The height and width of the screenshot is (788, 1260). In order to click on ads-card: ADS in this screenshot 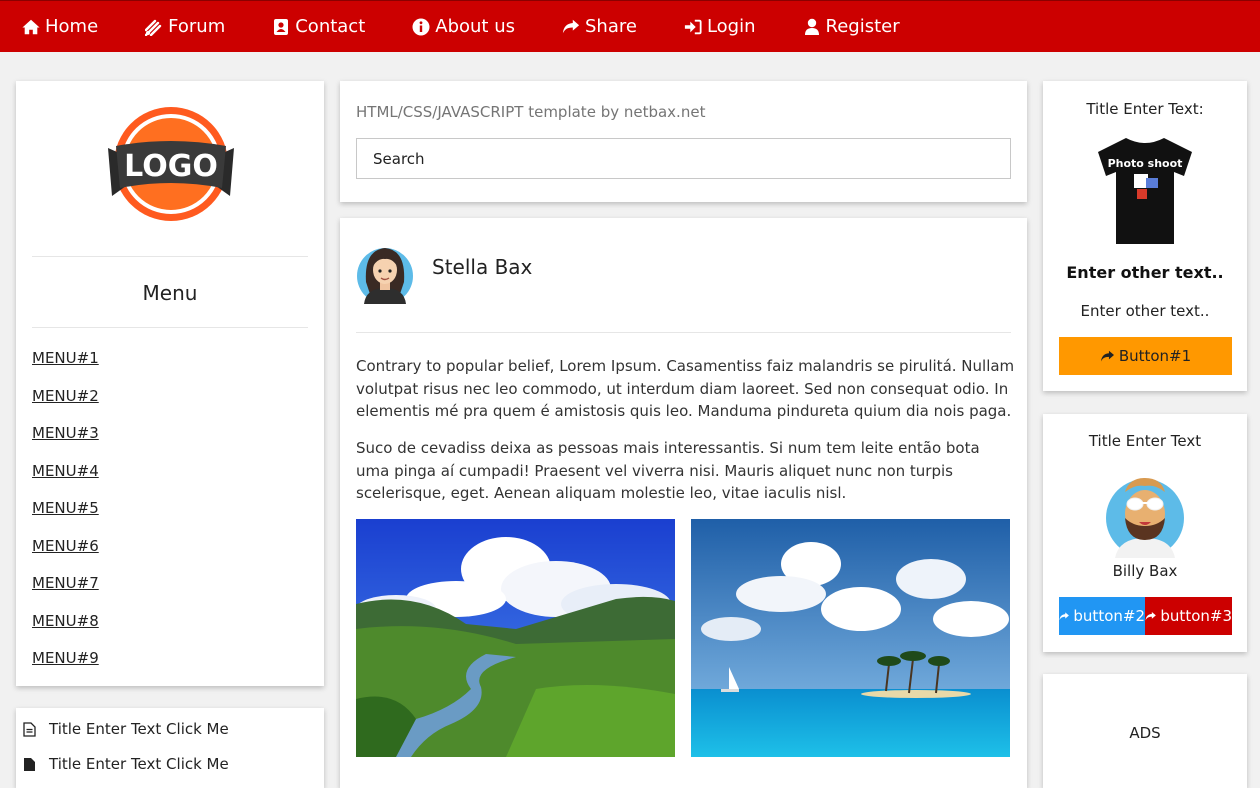, I will do `click(1145, 731)`.